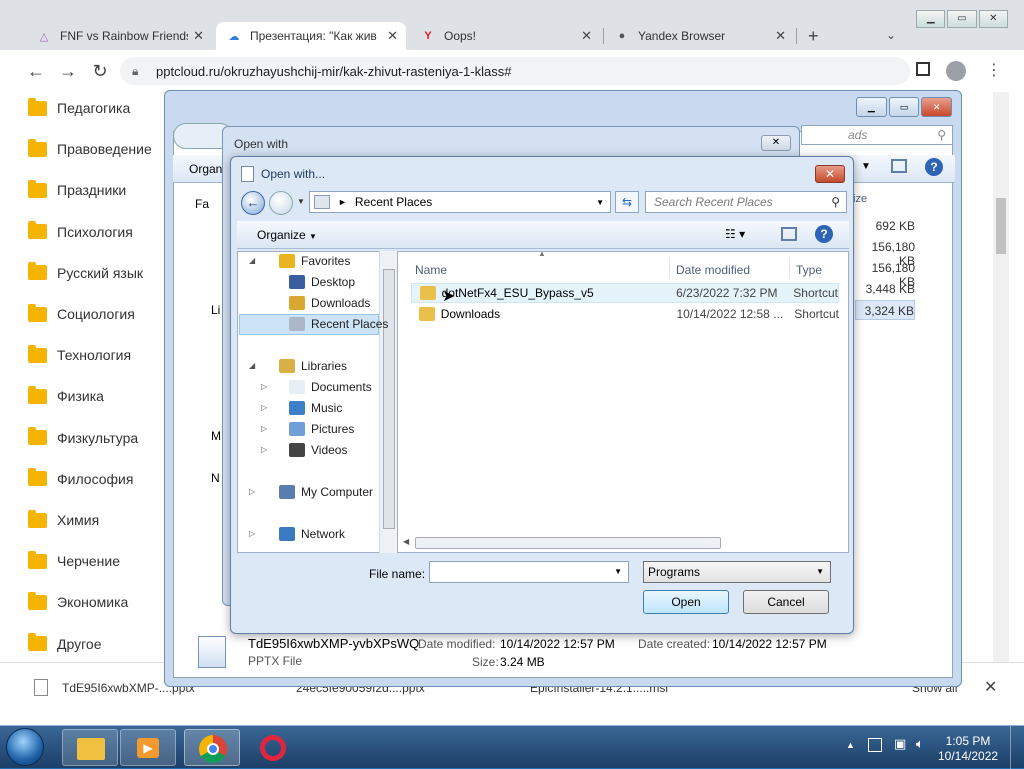  What do you see at coordinates (686, 602) in the screenshot?
I see `open-button: Open` at bounding box center [686, 602].